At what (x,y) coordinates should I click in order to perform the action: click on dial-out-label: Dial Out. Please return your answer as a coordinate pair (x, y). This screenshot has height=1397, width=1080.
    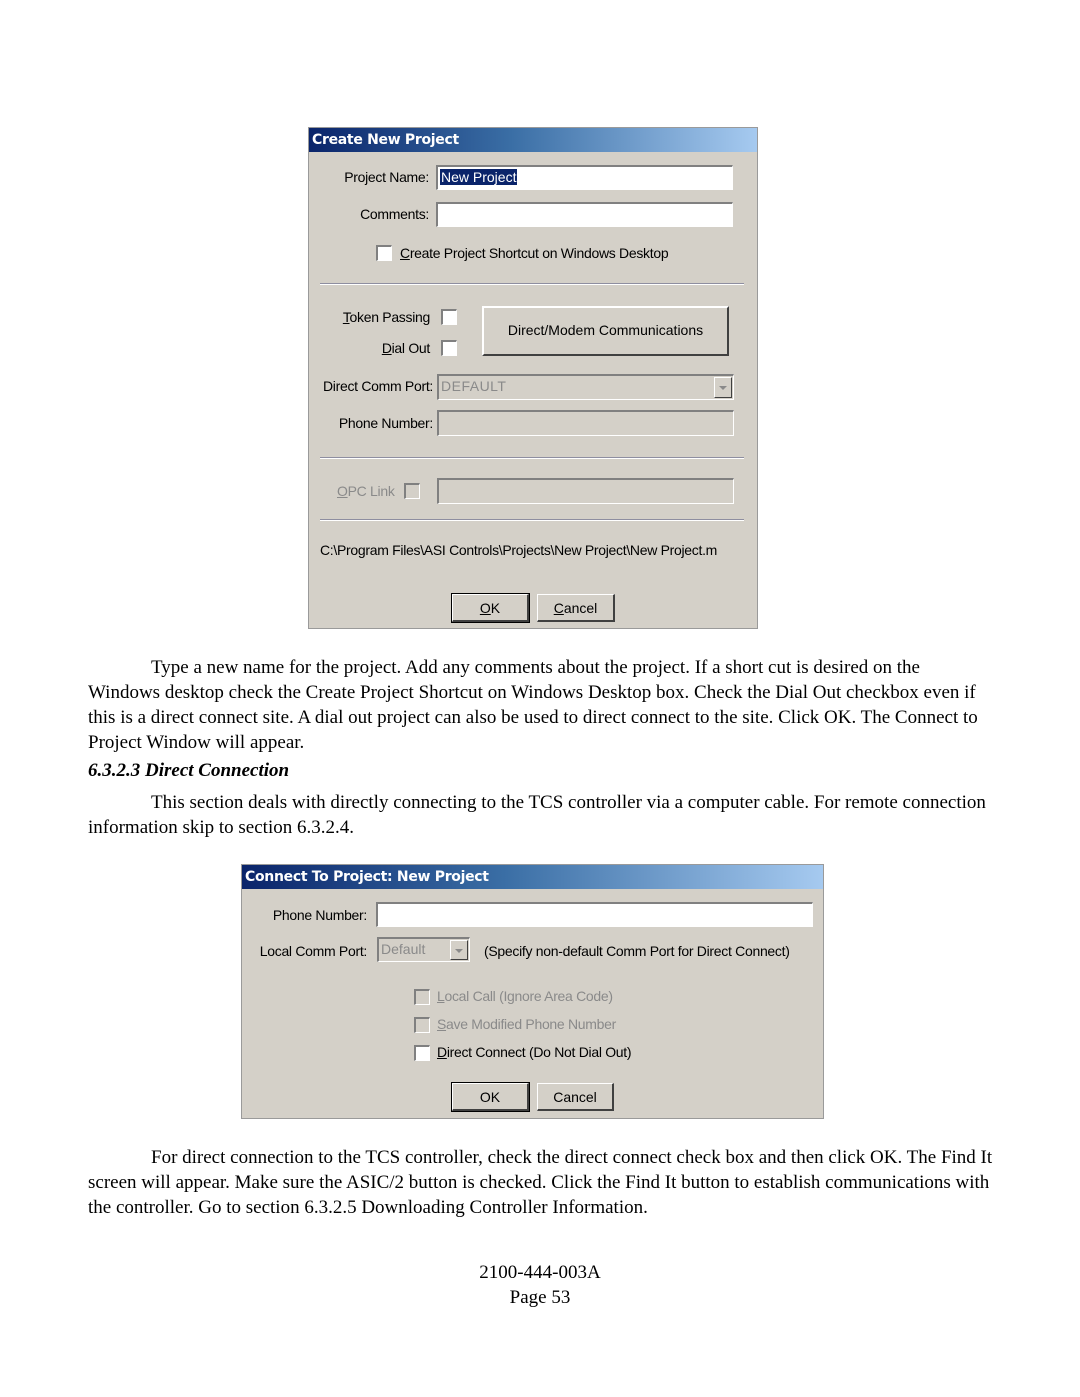
    Looking at the image, I should click on (406, 348).